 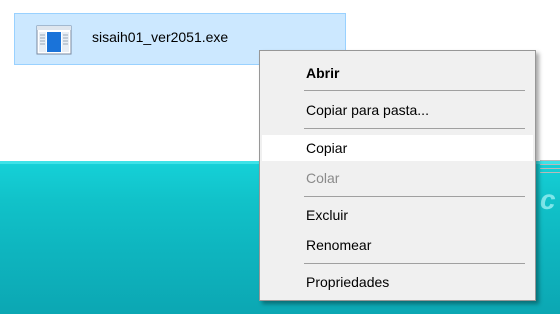 I want to click on menu-item-propriedades: Propriedades, so click(x=397, y=282).